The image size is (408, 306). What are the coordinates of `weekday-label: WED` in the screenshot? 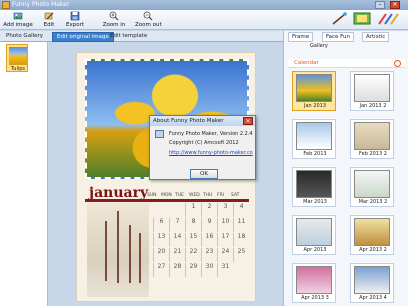 It's located at (194, 195).